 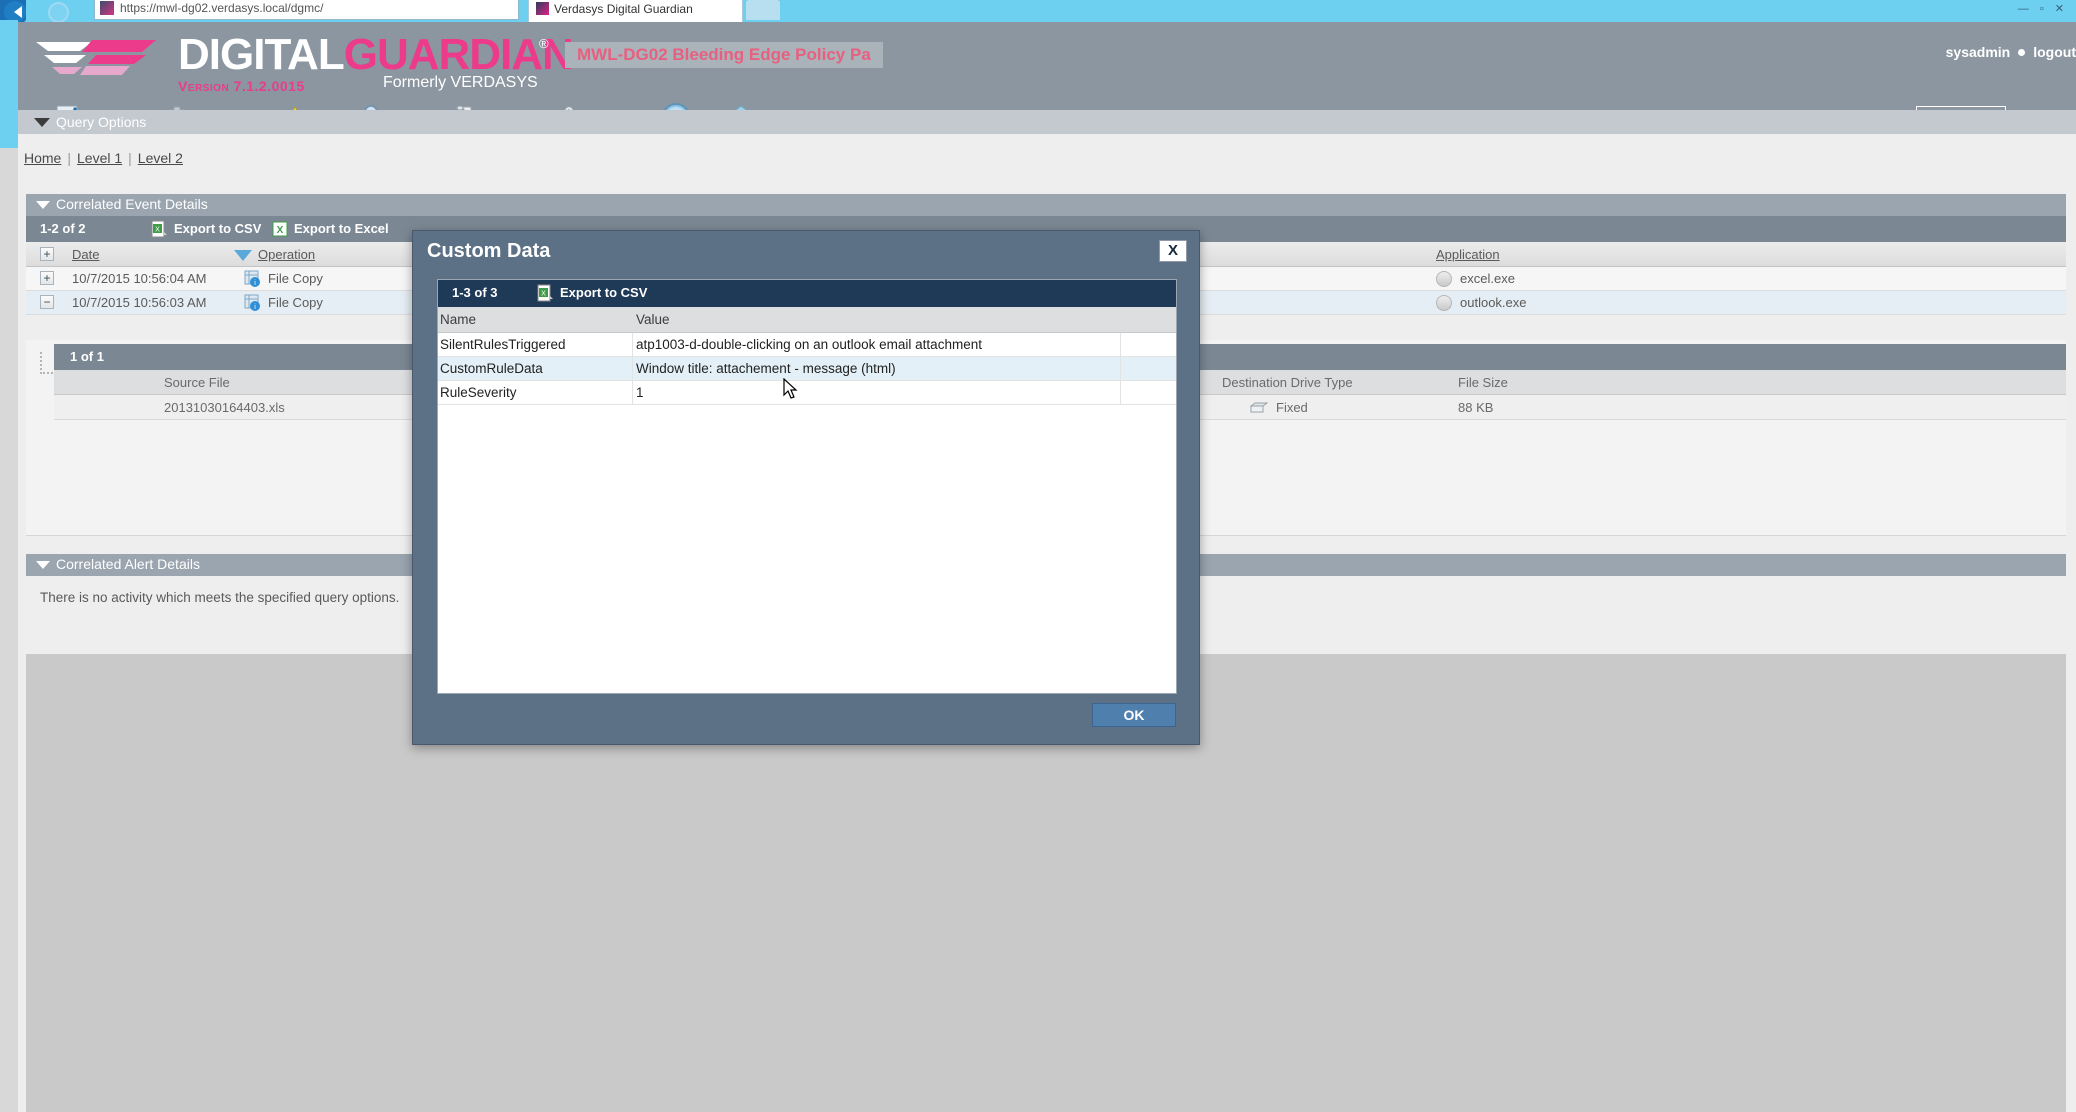 I want to click on panel-title: Correlated Alert Details, so click(x=128, y=564).